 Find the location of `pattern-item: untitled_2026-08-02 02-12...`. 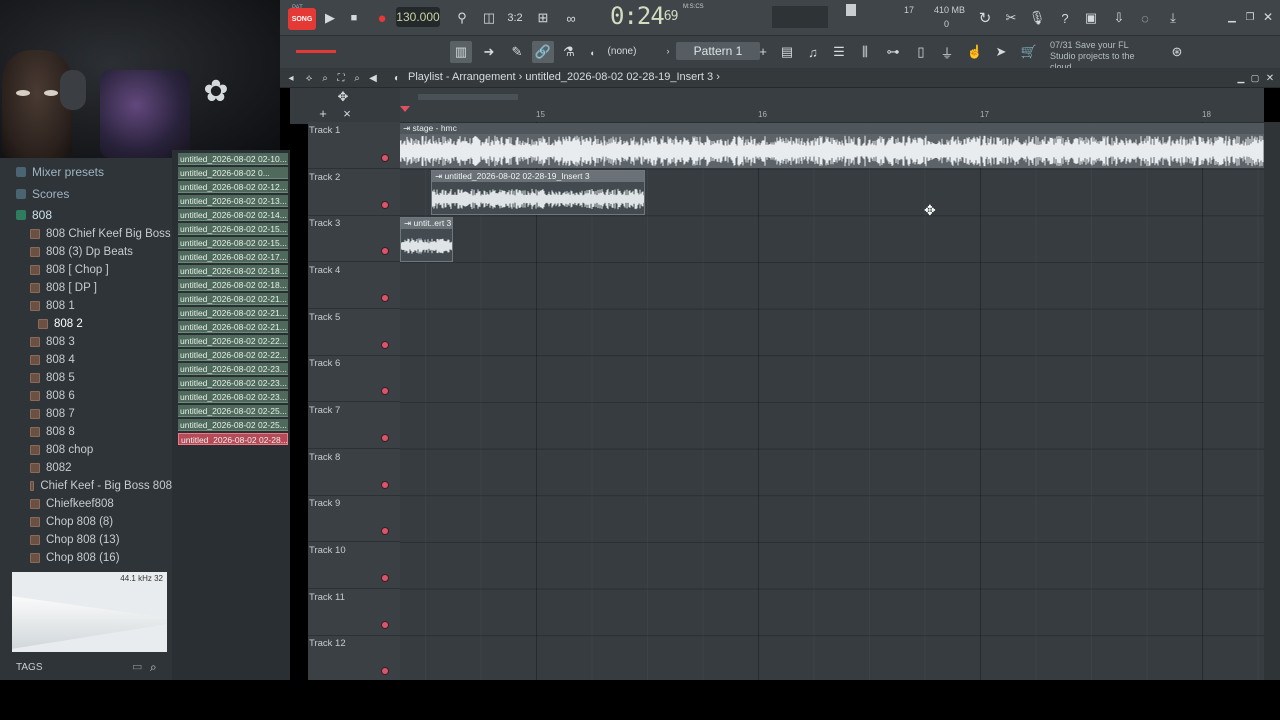

pattern-item: untitled_2026-08-02 02-12... is located at coordinates (233, 187).